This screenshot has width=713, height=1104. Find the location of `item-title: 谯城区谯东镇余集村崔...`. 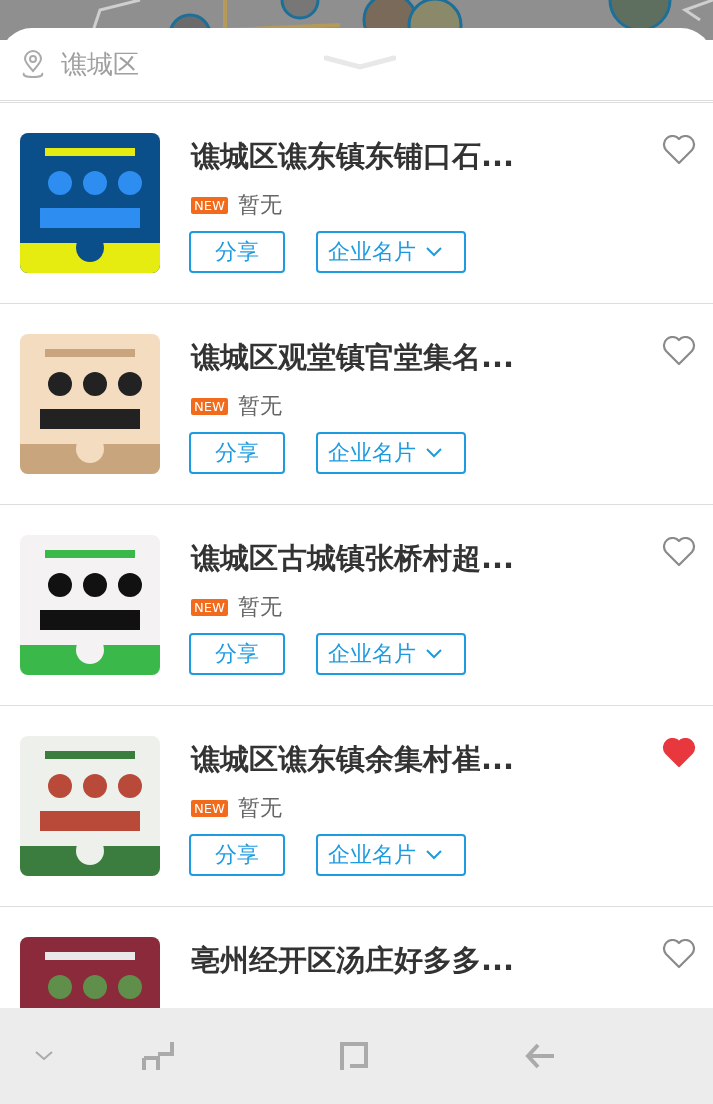

item-title: 谯城区谯东镇余集村崔... is located at coordinates (353, 760).